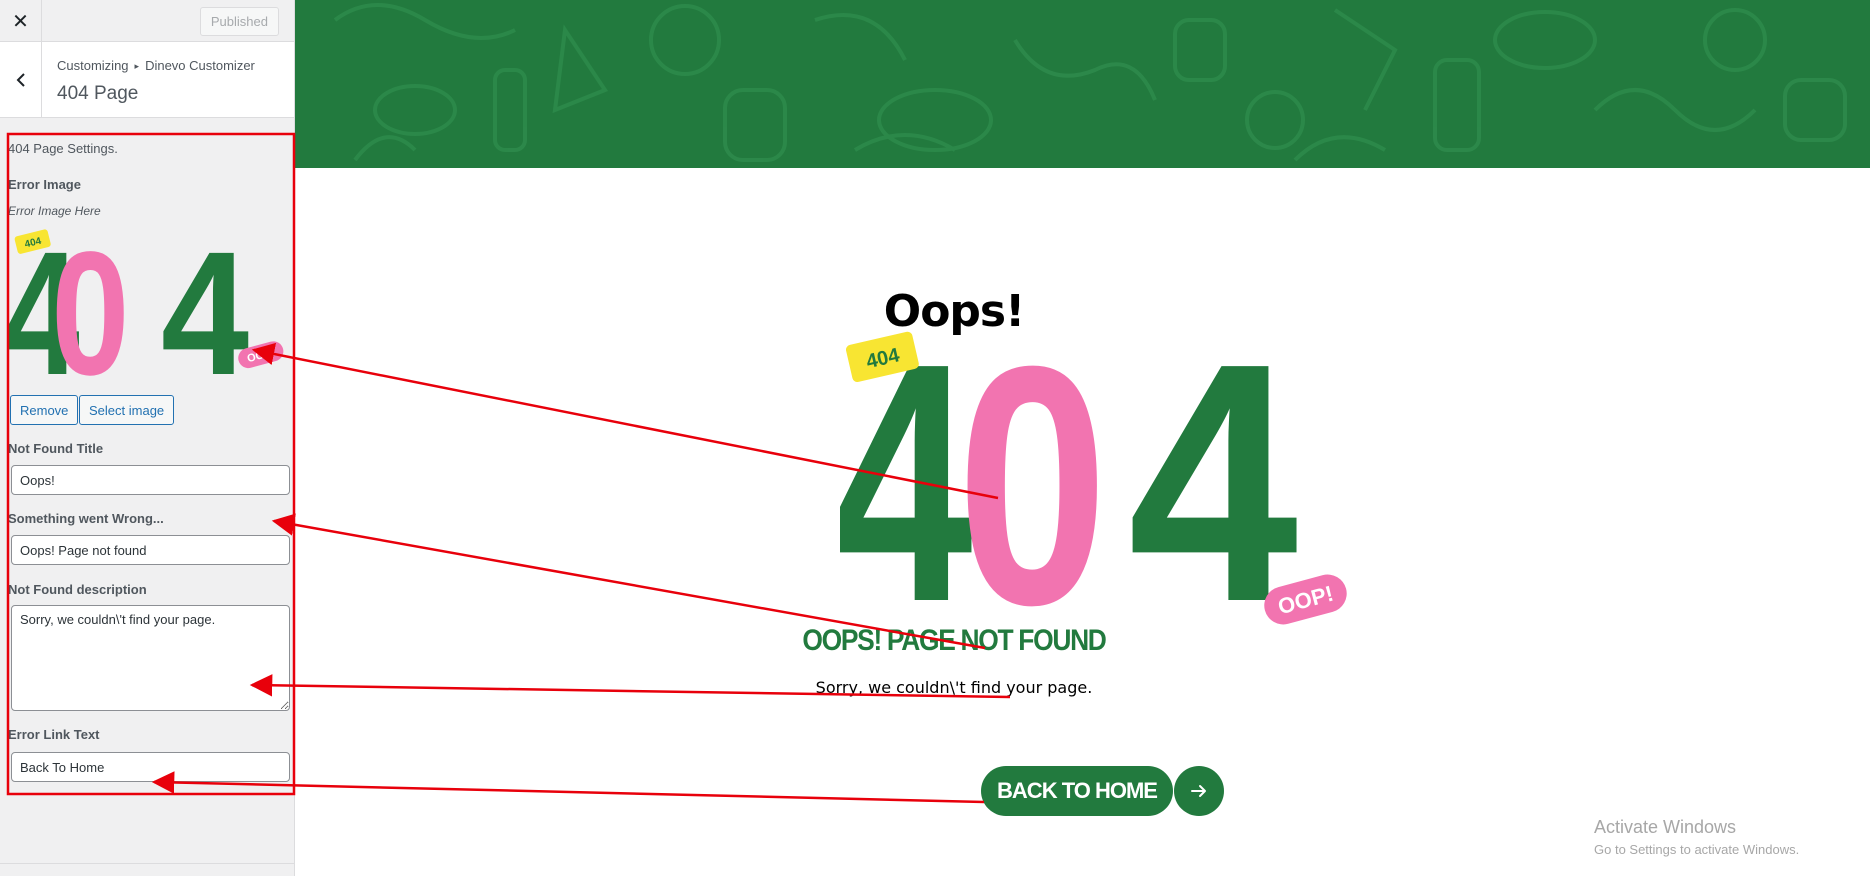 This screenshot has width=1870, height=876. What do you see at coordinates (150, 658) in the screenshot?
I see `not-found-description-textarea: Sorry, we couldn\'t find your page.` at bounding box center [150, 658].